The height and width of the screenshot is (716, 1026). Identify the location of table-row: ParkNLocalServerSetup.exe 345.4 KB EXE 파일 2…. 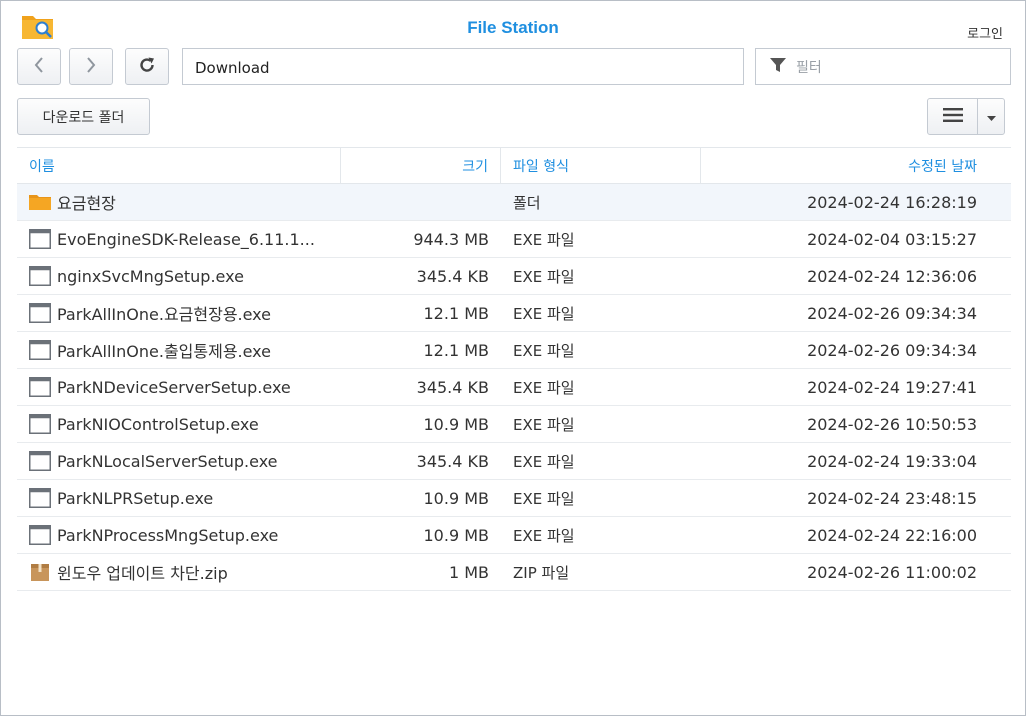
(514, 461).